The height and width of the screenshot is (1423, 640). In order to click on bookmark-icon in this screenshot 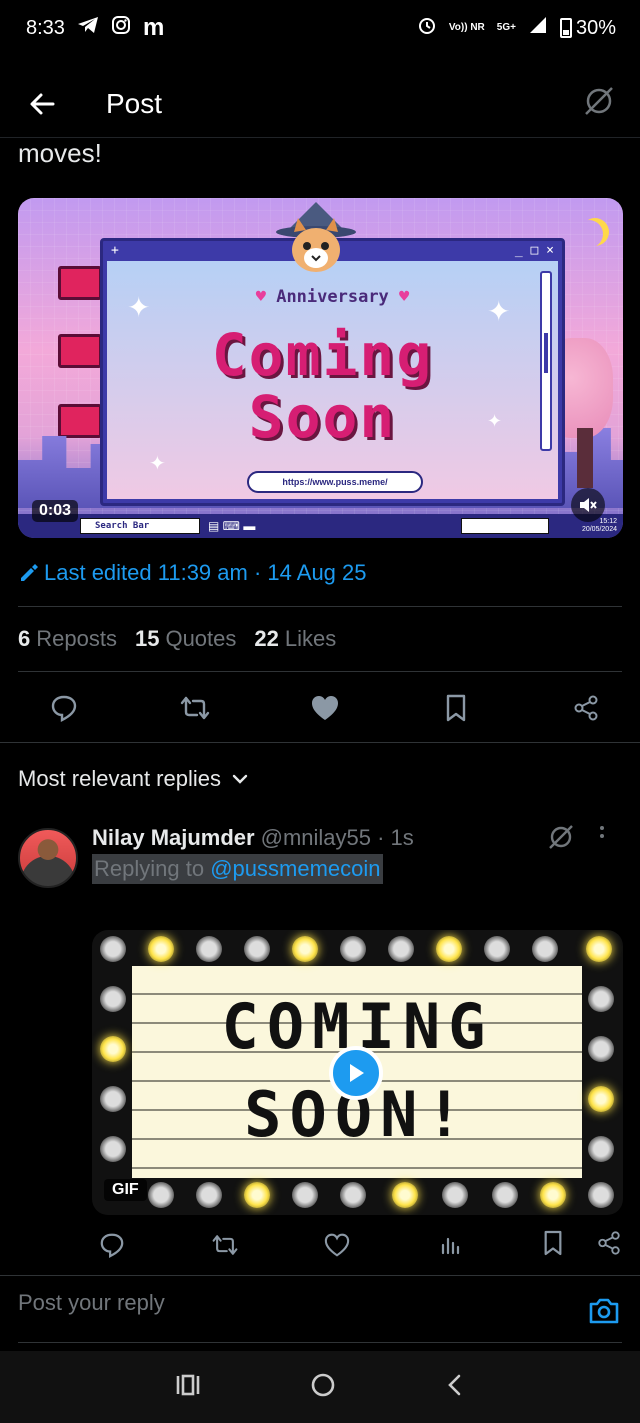, I will do `click(455, 708)`.